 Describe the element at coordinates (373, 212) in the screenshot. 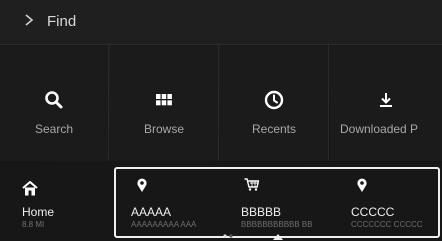

I see `favorite-name-ccccc: CCCCC` at that location.